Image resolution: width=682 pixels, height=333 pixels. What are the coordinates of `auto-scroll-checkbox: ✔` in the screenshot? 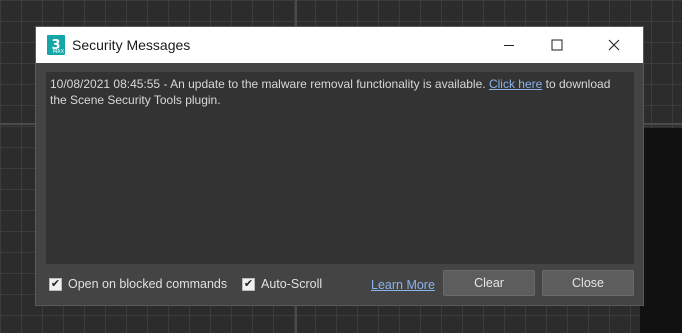 It's located at (248, 284).